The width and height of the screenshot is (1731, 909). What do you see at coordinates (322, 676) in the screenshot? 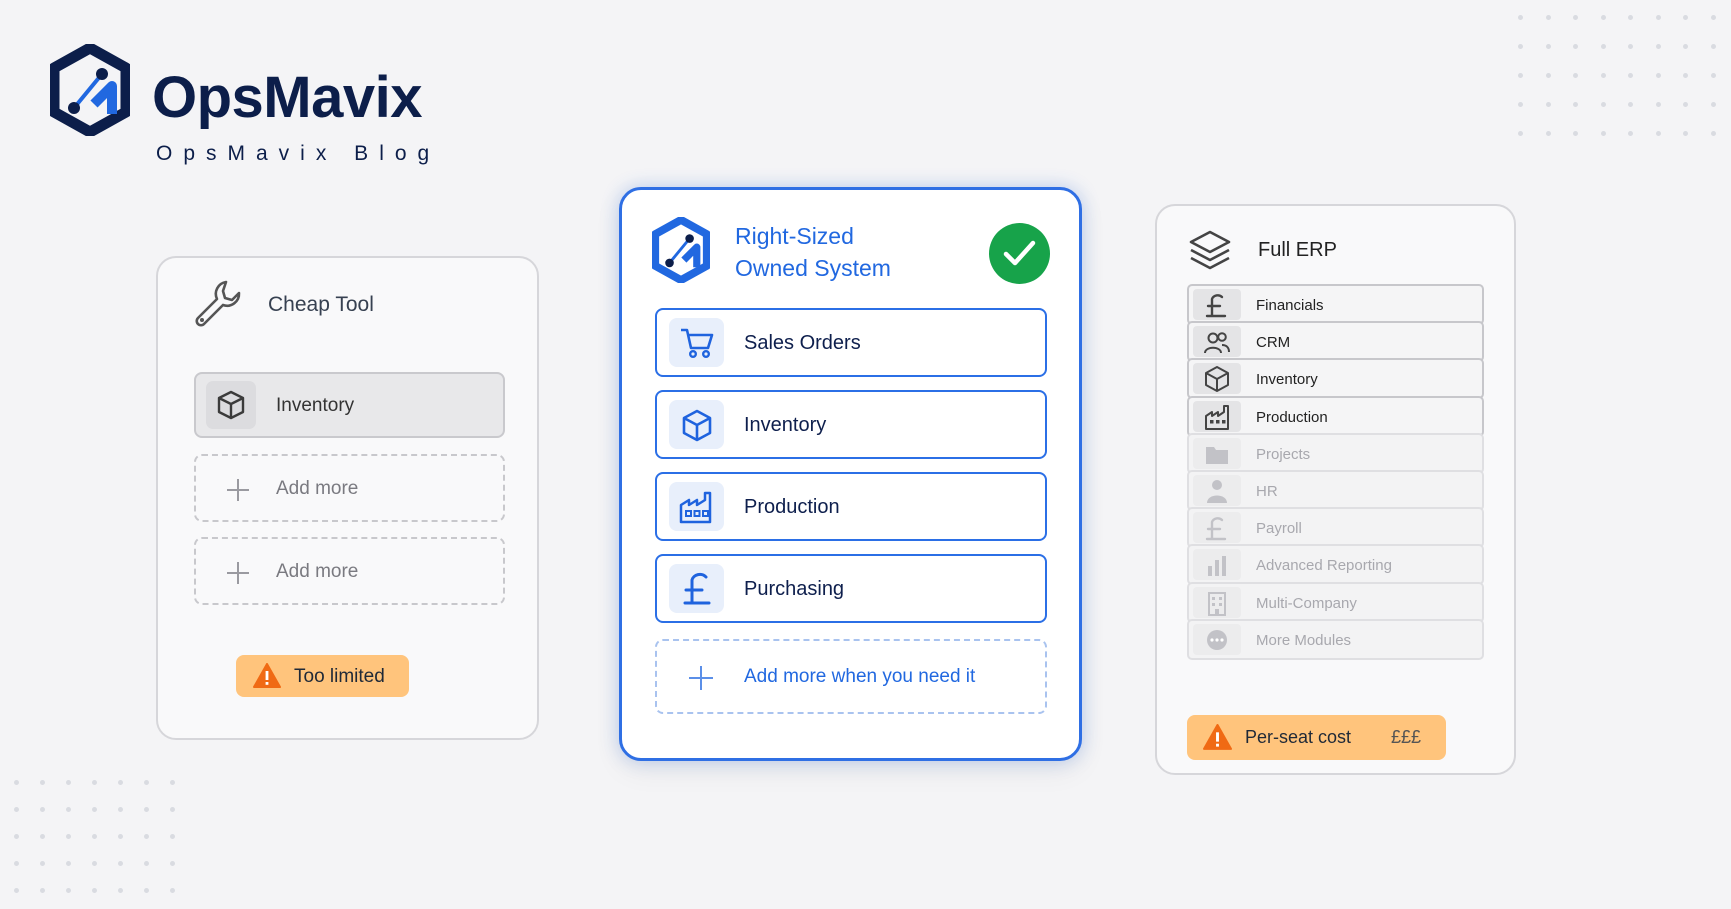
I see `too-limited-badge: Too limited` at bounding box center [322, 676].